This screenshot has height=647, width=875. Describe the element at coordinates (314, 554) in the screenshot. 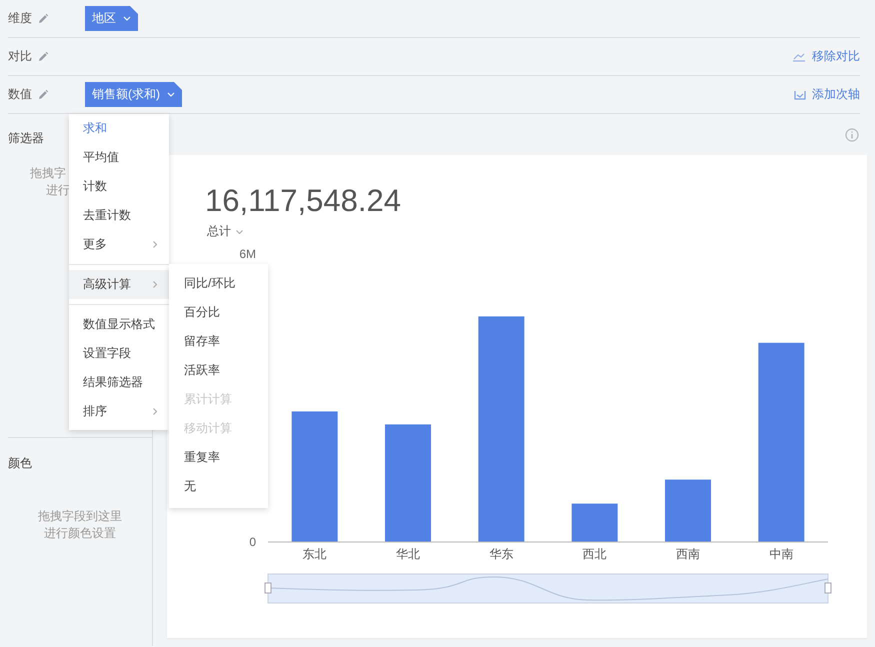

I see `category-label: 东北` at that location.